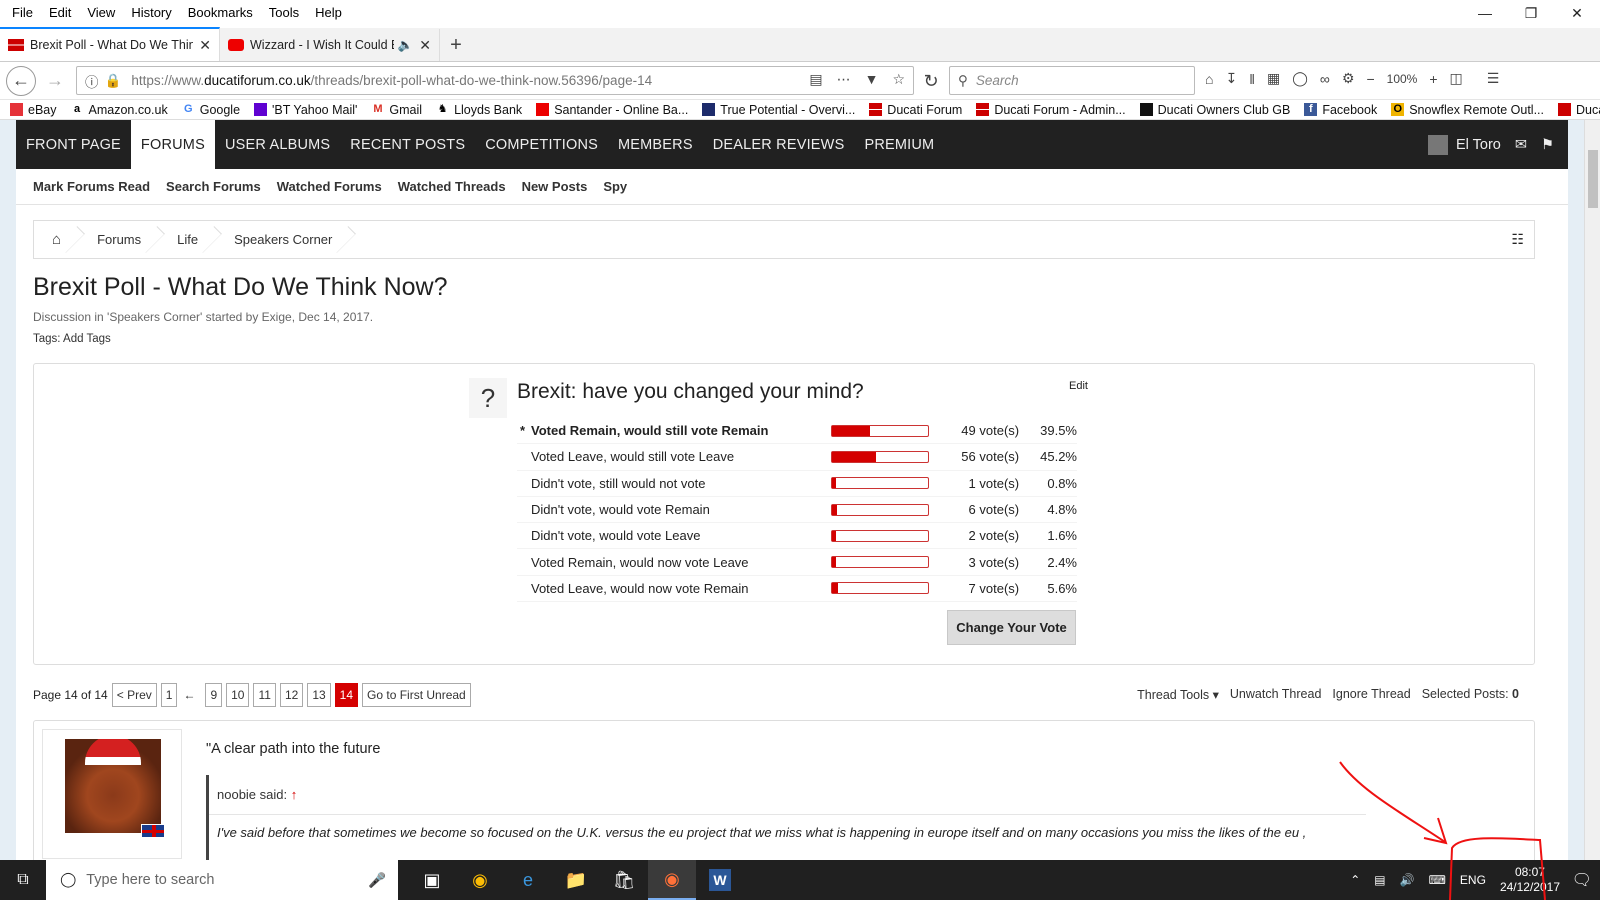 This screenshot has height=900, width=1600. I want to click on bookmark-ducati: Ducati, so click(1579, 110).